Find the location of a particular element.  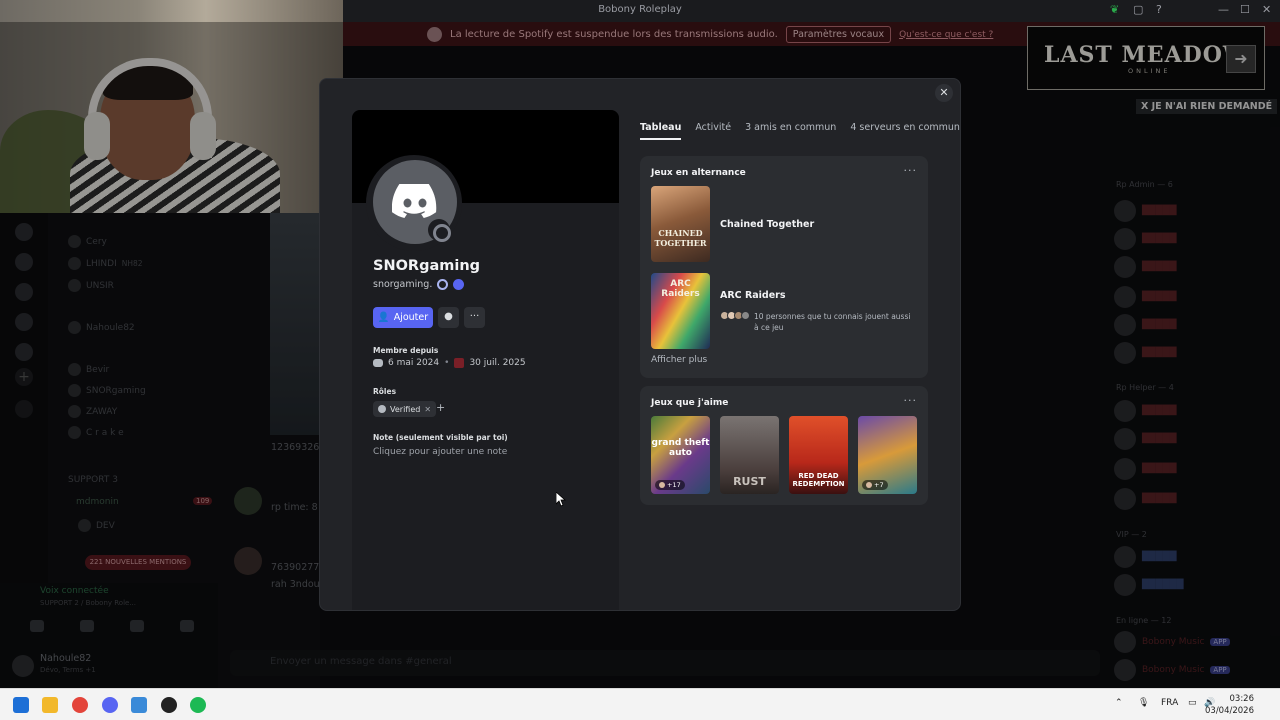

show-more-link: Afficher plus is located at coordinates (679, 360).